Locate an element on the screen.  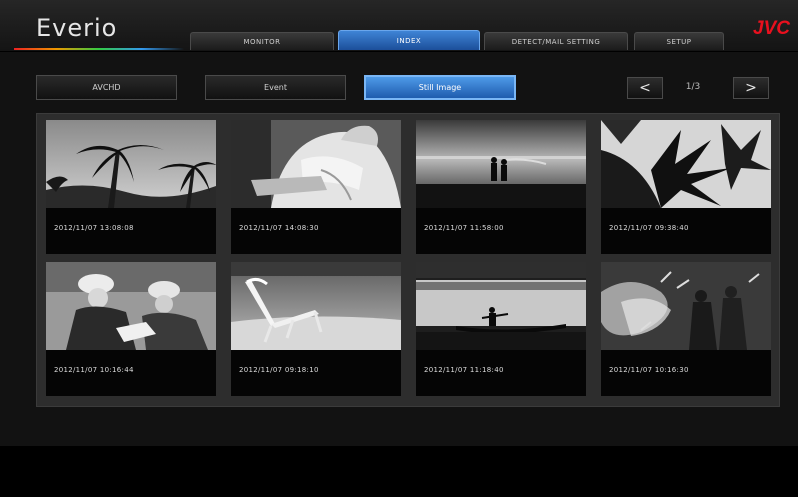
tab-monitor: MONITOR is located at coordinates (262, 41).